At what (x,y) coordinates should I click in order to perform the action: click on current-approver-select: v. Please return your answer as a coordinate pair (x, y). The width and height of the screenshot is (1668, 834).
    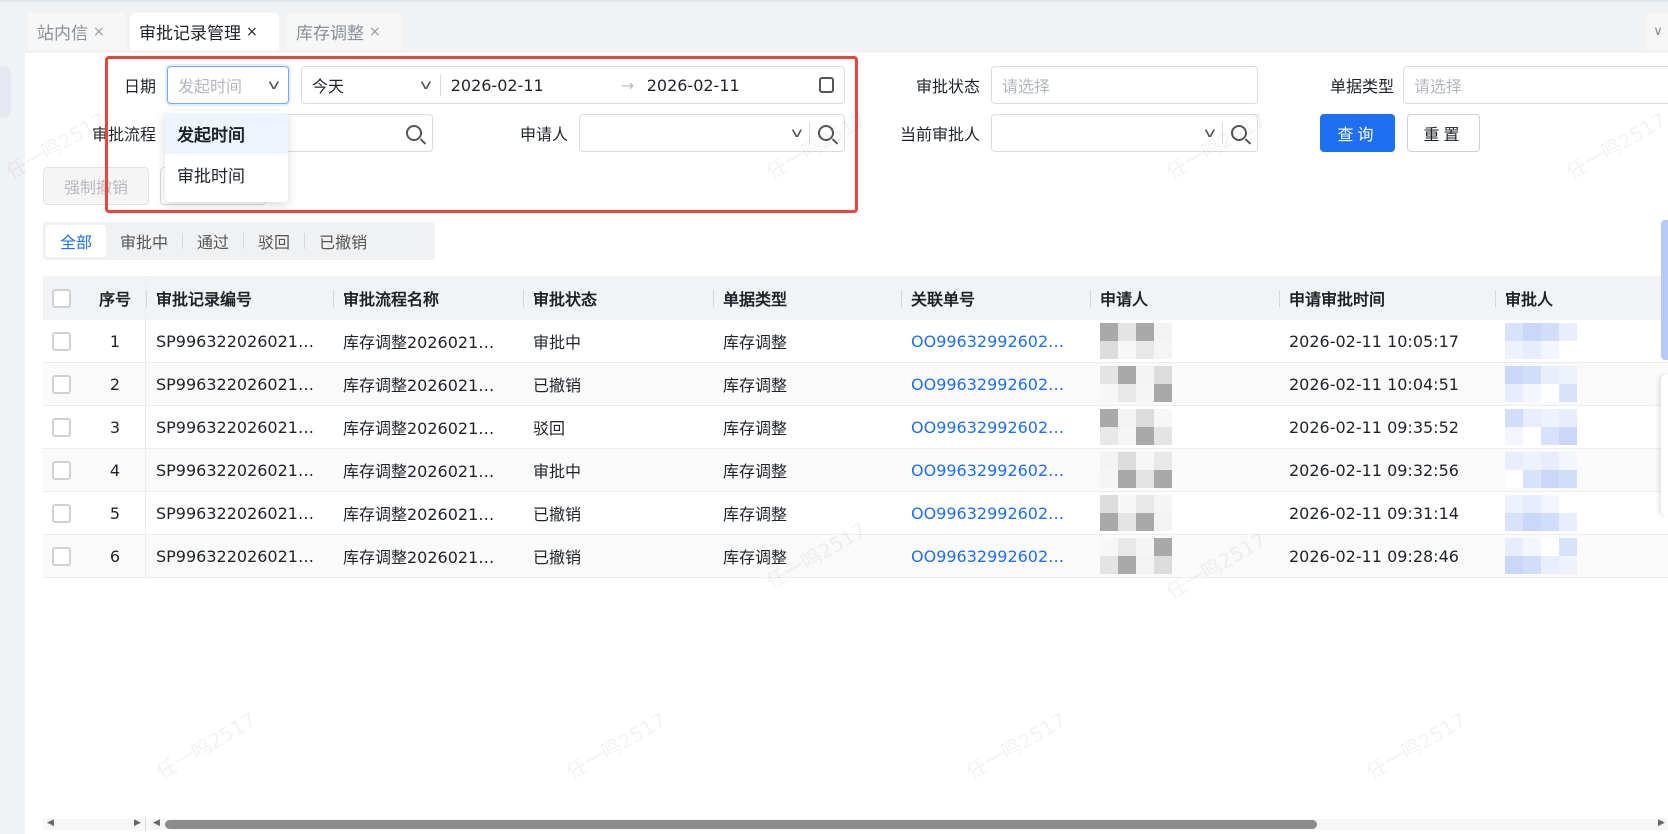
    Looking at the image, I should click on (1124, 133).